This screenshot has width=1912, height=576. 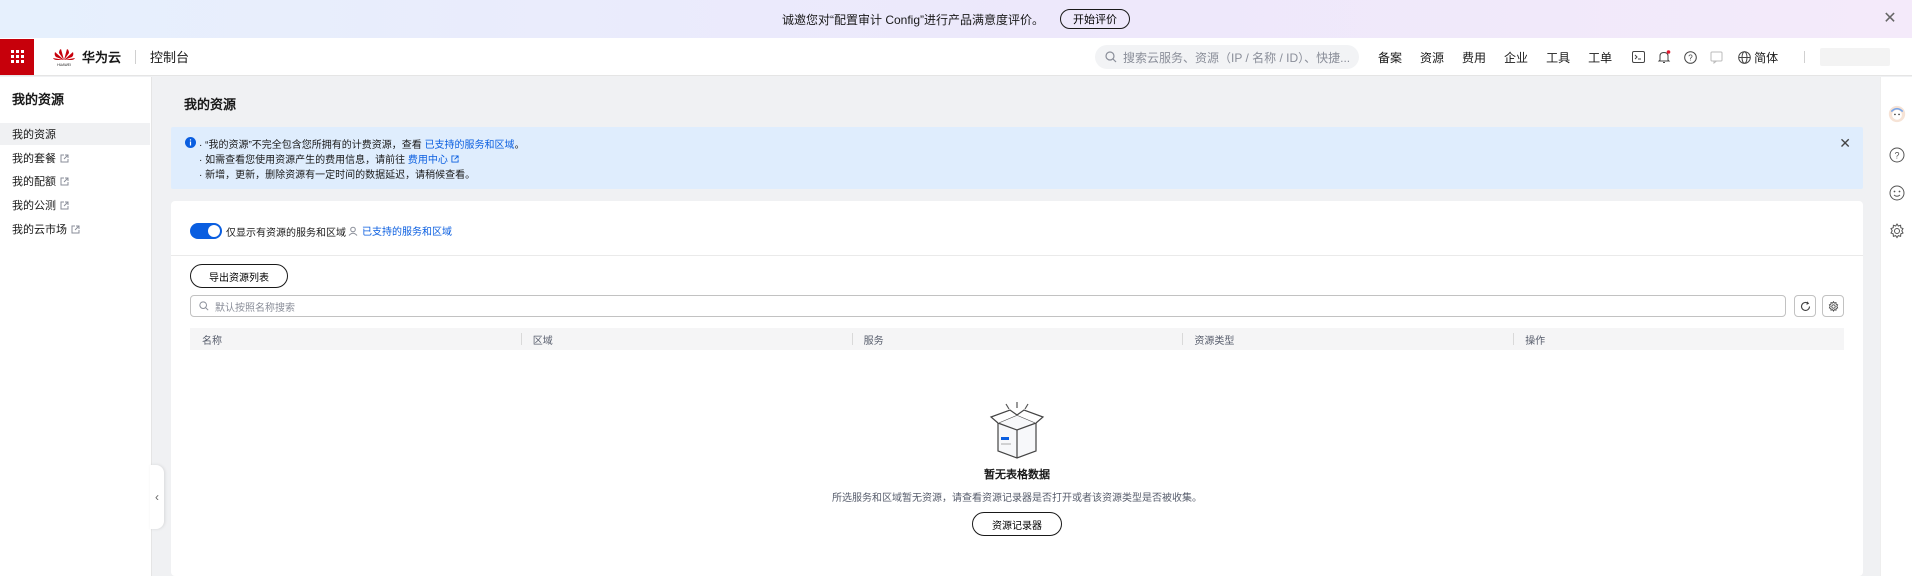 What do you see at coordinates (75, 158) in the screenshot?
I see `sidebar-item-my-packages: 我的套餐` at bounding box center [75, 158].